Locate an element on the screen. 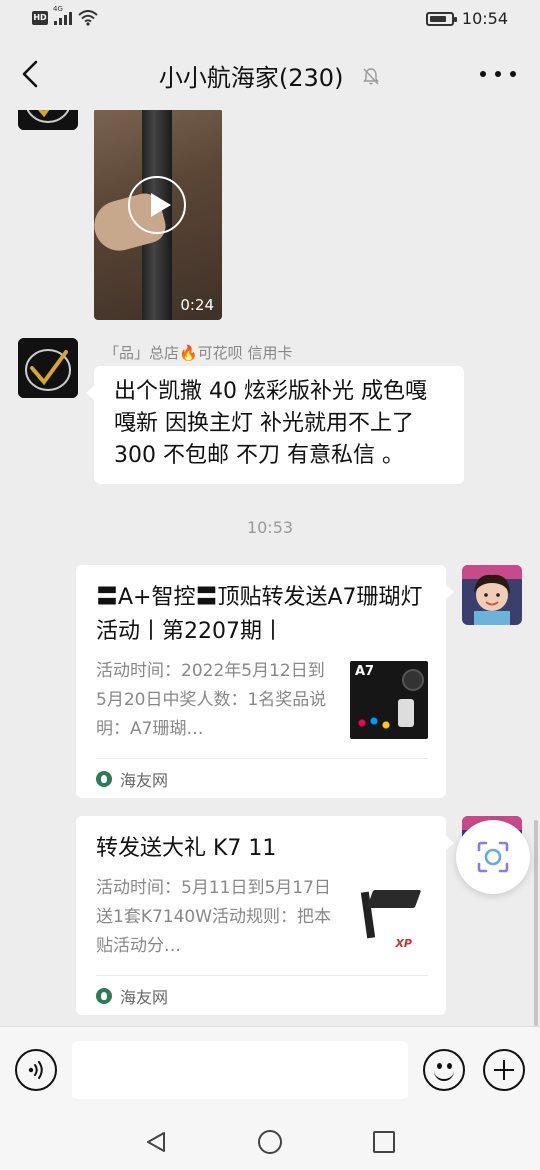  voice-input-button is located at coordinates (36, 1070).